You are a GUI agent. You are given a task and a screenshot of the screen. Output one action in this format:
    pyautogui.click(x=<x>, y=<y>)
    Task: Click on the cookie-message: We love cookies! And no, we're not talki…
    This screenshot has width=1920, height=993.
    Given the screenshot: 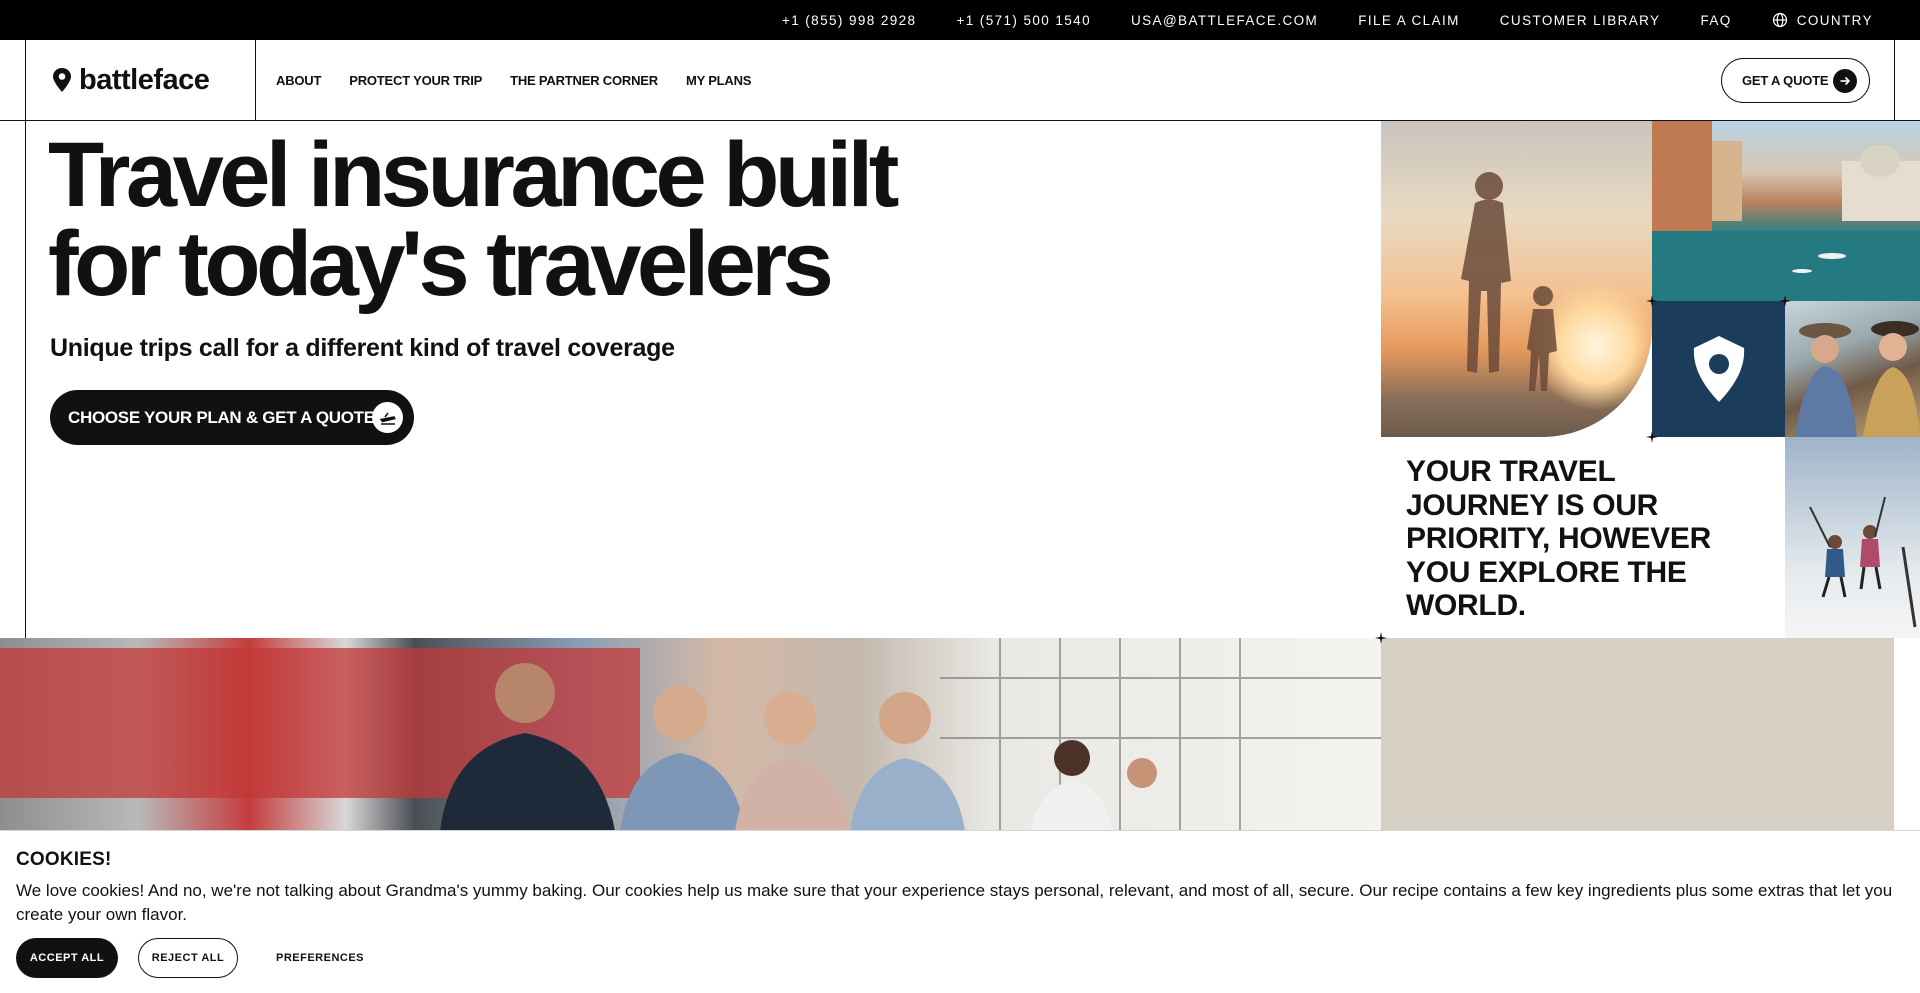 What is the action you would take?
    pyautogui.click(x=954, y=902)
    